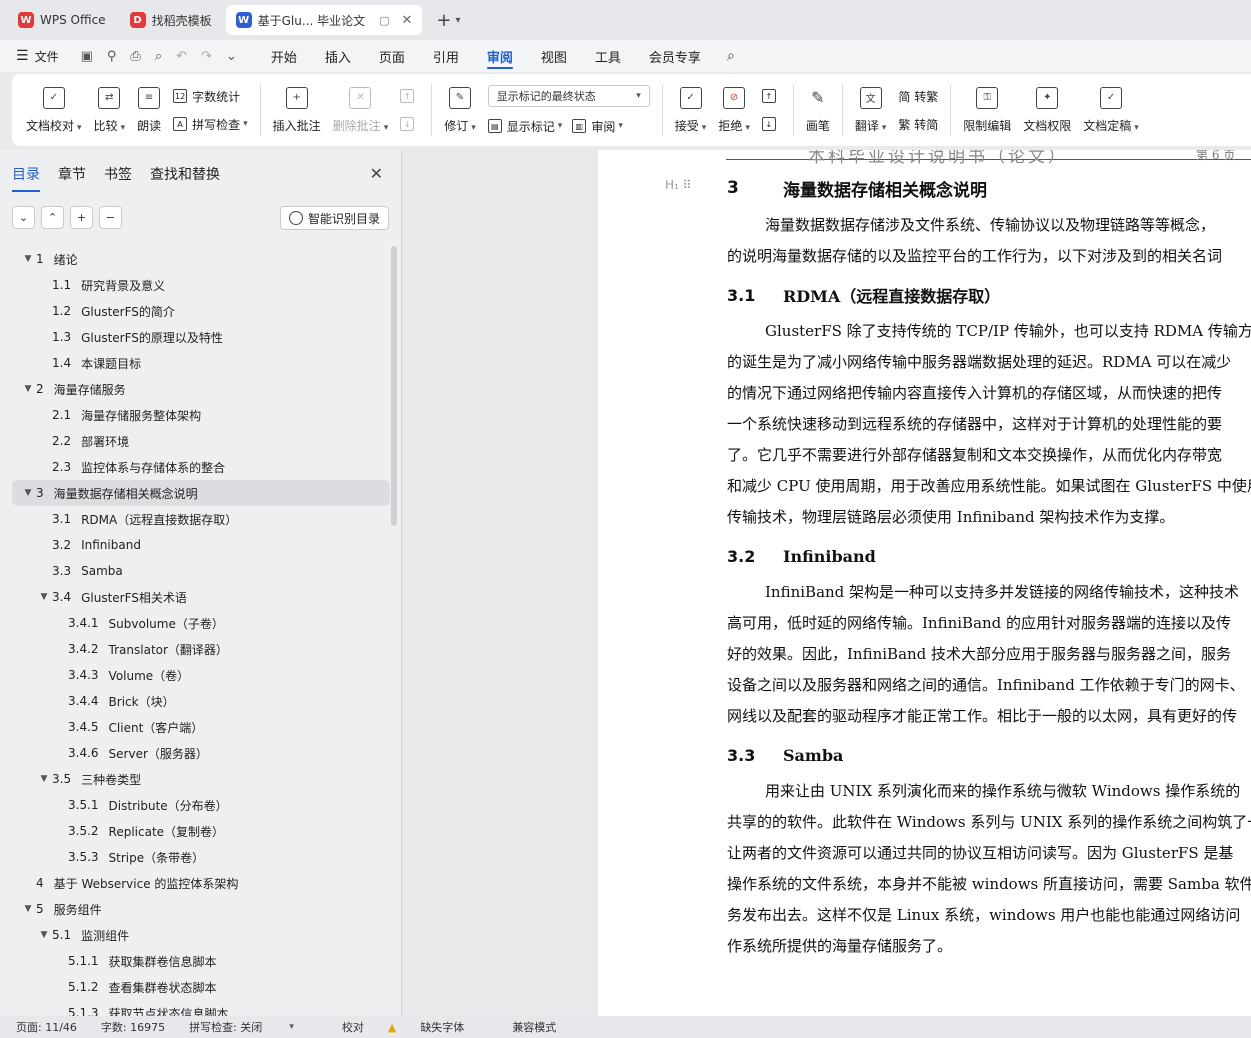  I want to click on save-icon: ▣, so click(87, 56).